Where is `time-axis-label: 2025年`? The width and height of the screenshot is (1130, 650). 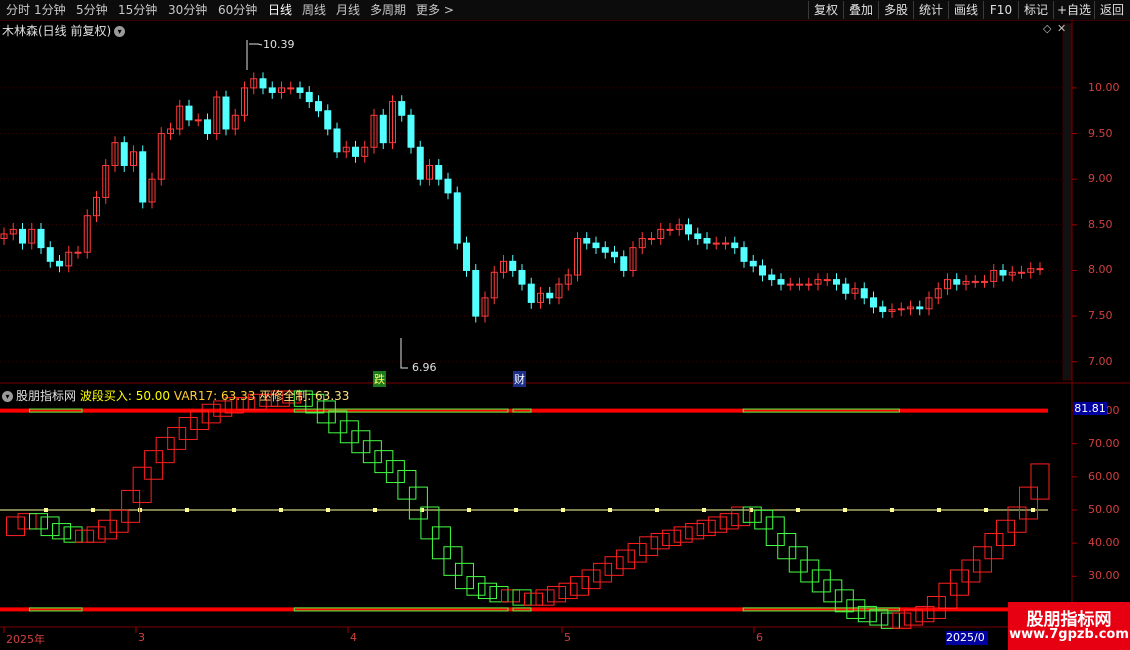 time-axis-label: 2025年 is located at coordinates (25, 639).